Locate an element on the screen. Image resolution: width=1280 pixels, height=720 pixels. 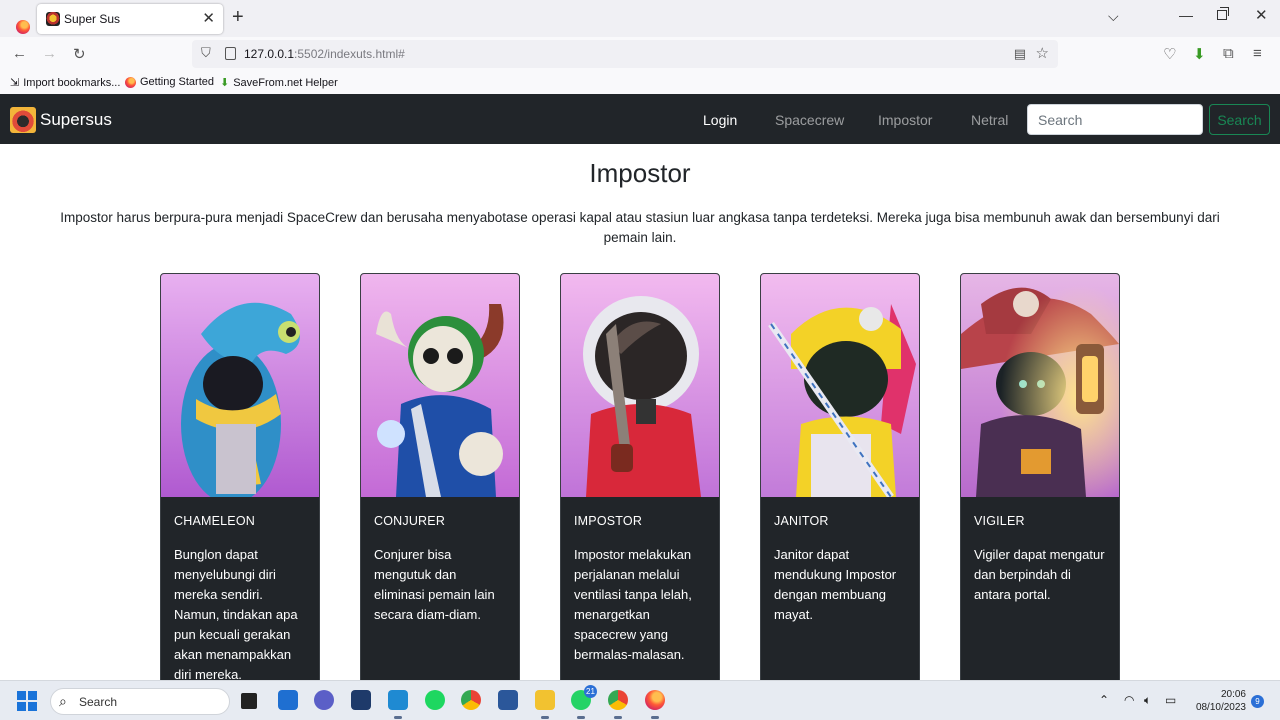
back-arrow-icon: ← is located at coordinates (19, 53).